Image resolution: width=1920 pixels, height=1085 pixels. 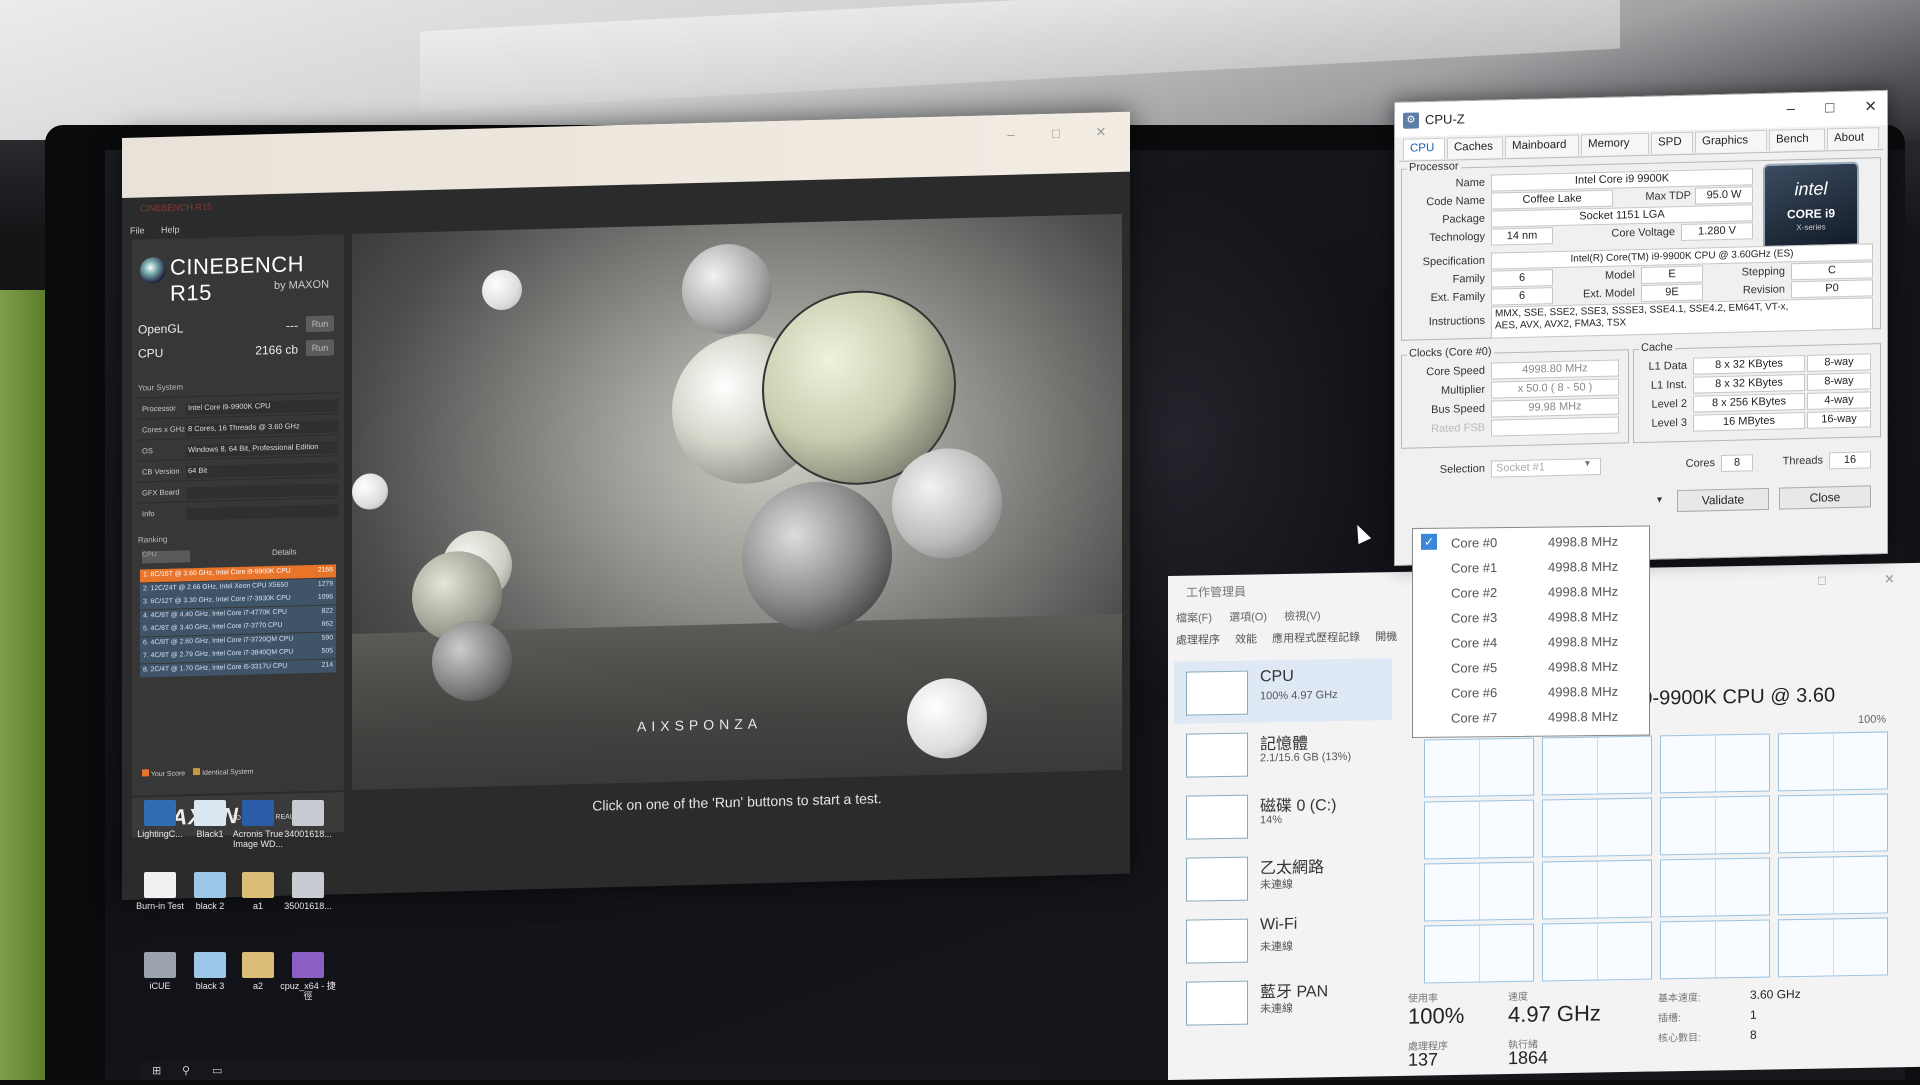 I want to click on core-list-item: Core #7 4998.8 MHz, so click(x=1531, y=717).